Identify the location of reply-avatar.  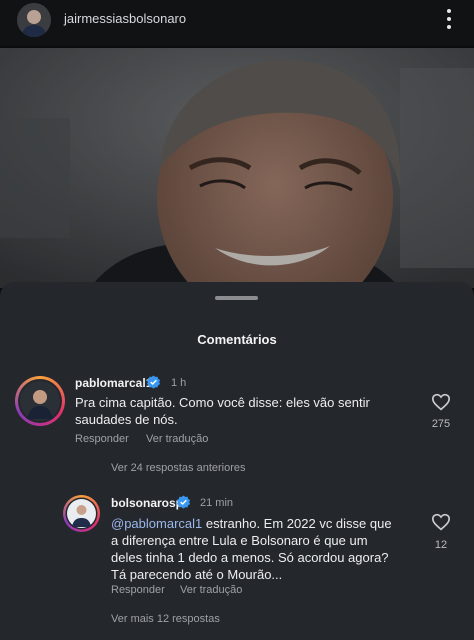
(81, 513).